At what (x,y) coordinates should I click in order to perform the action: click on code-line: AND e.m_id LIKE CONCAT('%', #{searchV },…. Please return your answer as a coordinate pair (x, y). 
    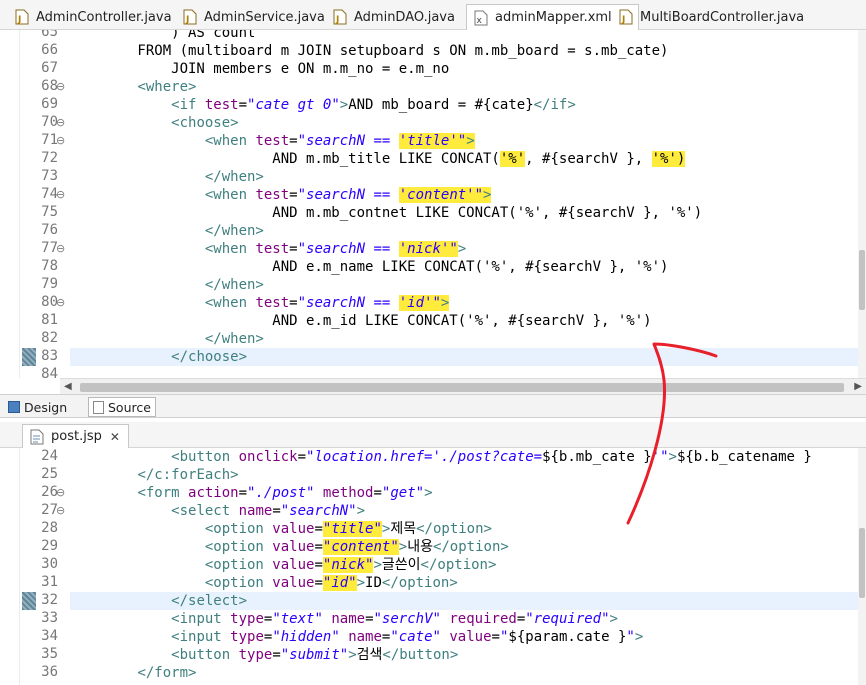
    Looking at the image, I should click on (360, 321).